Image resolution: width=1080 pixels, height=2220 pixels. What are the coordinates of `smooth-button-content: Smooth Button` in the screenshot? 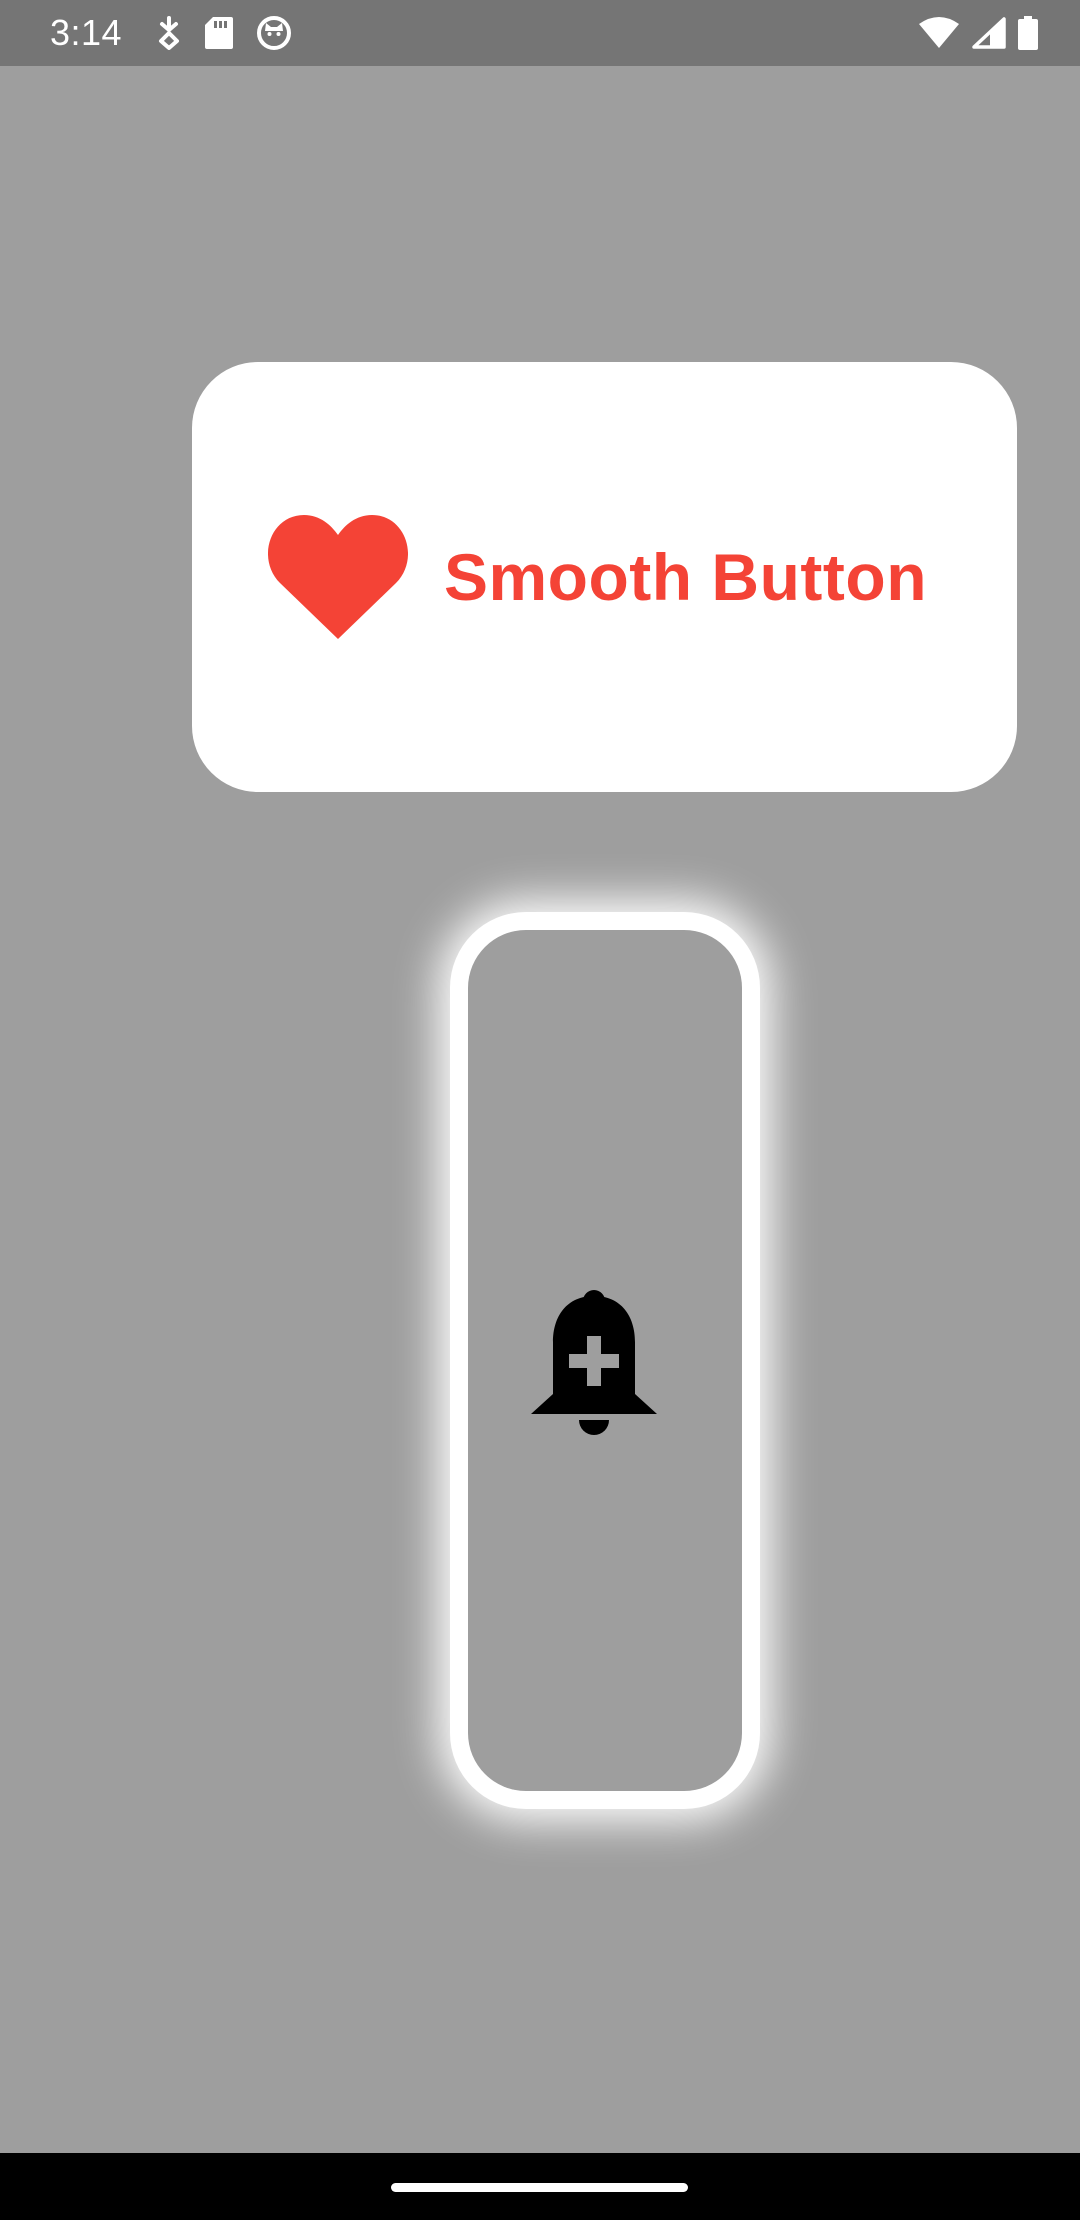 It's located at (597, 577).